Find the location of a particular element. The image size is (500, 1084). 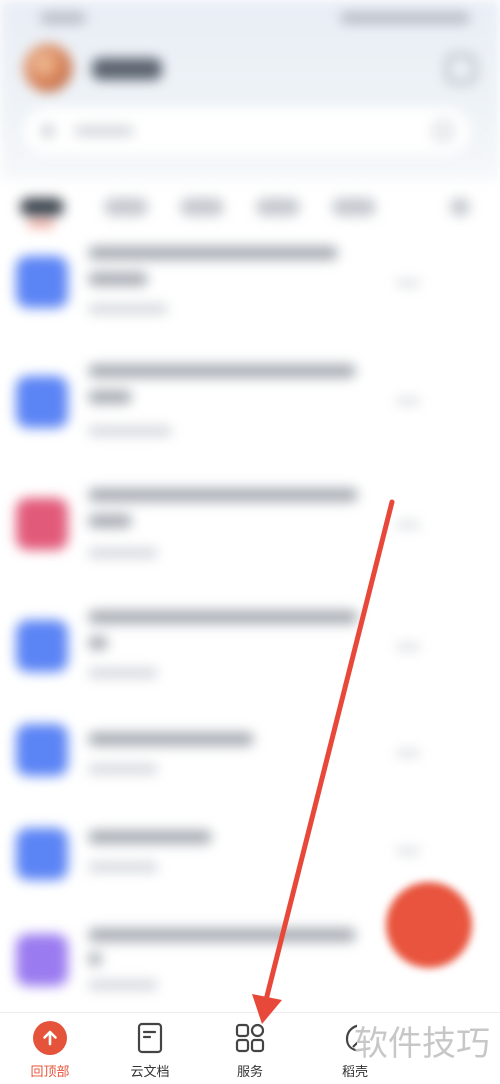

watermark: 软件技巧 is located at coordinates (422, 1044).